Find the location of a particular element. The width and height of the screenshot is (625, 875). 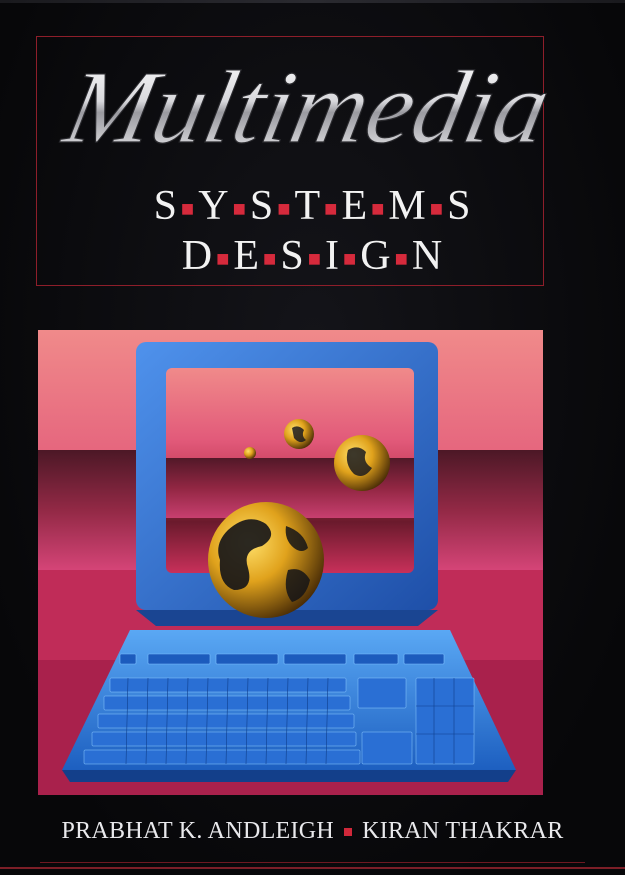

subtitle-design: D ■E ■S ■I ■G ■N is located at coordinates (312, 256).